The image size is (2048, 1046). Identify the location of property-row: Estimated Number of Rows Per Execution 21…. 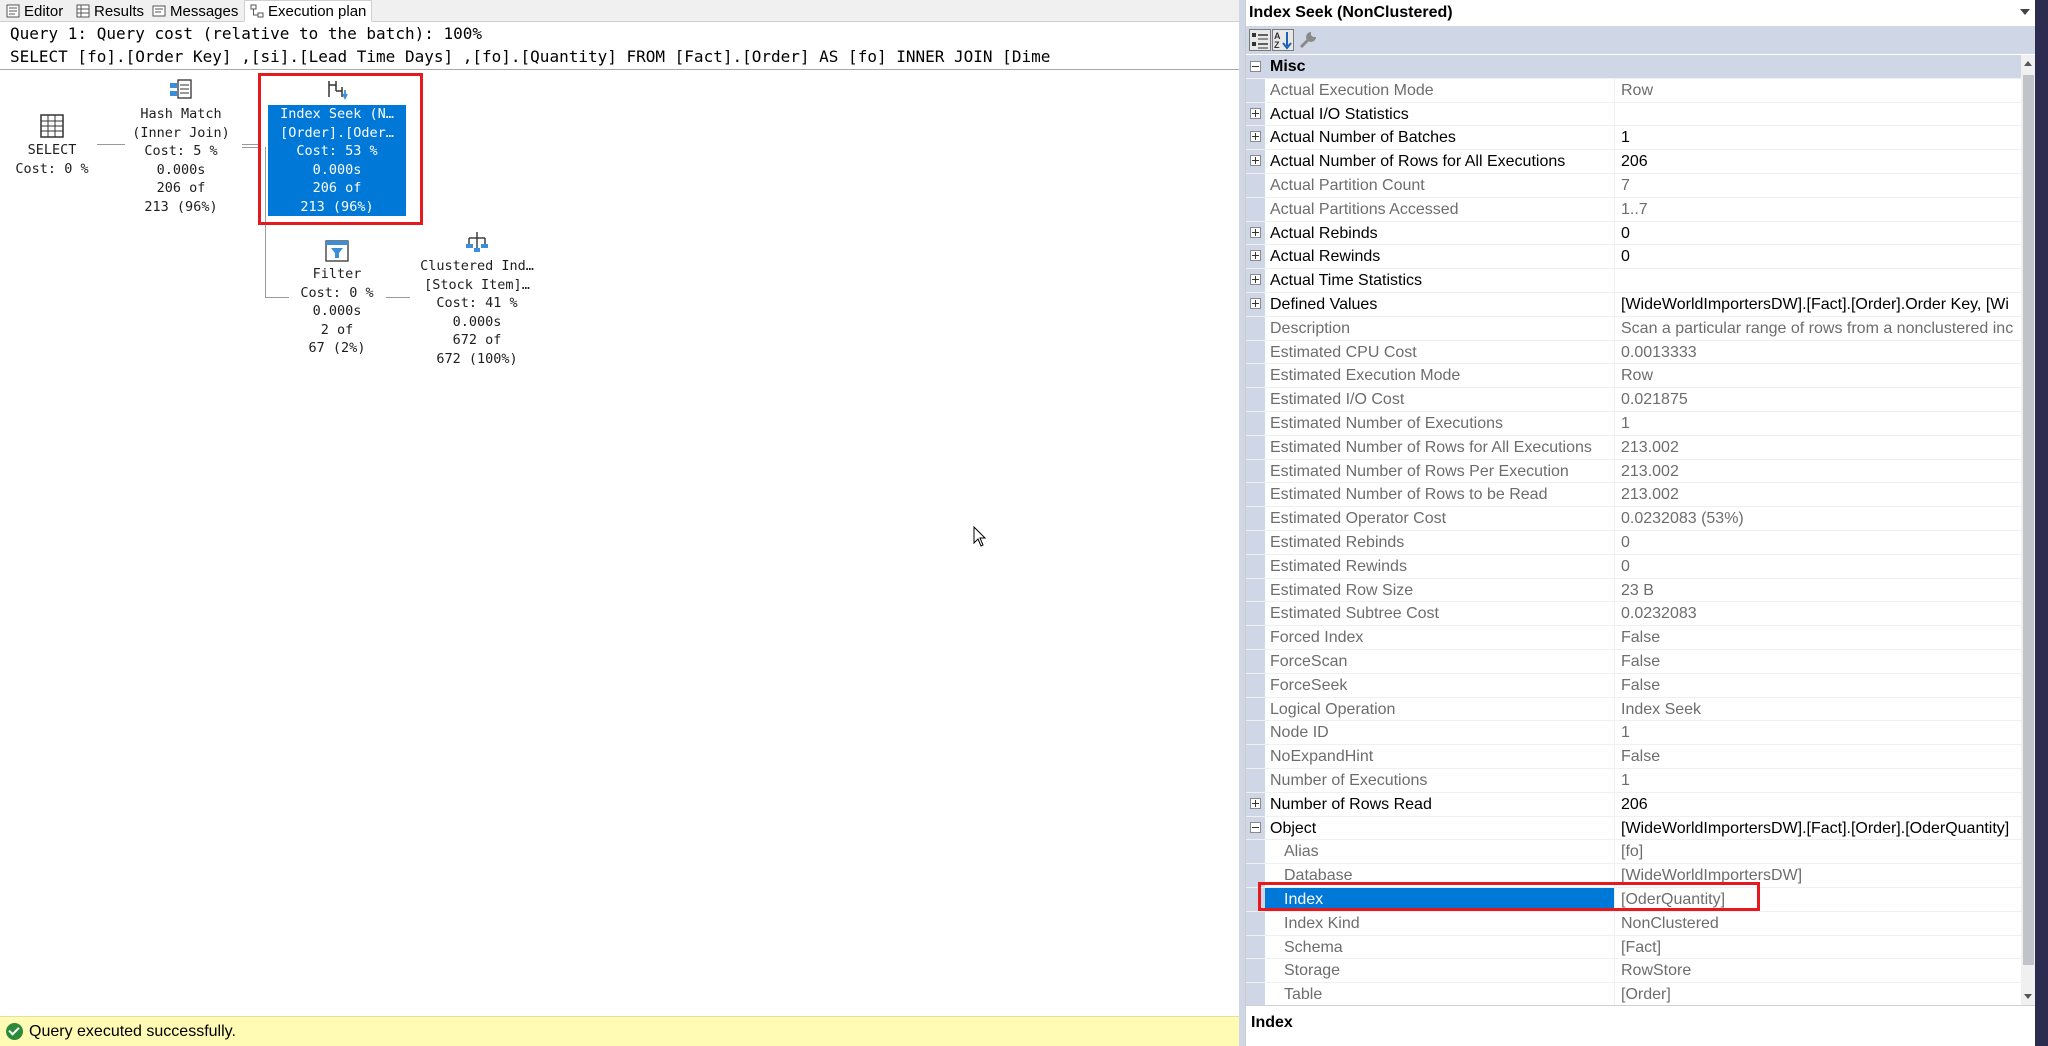
(1633, 471).